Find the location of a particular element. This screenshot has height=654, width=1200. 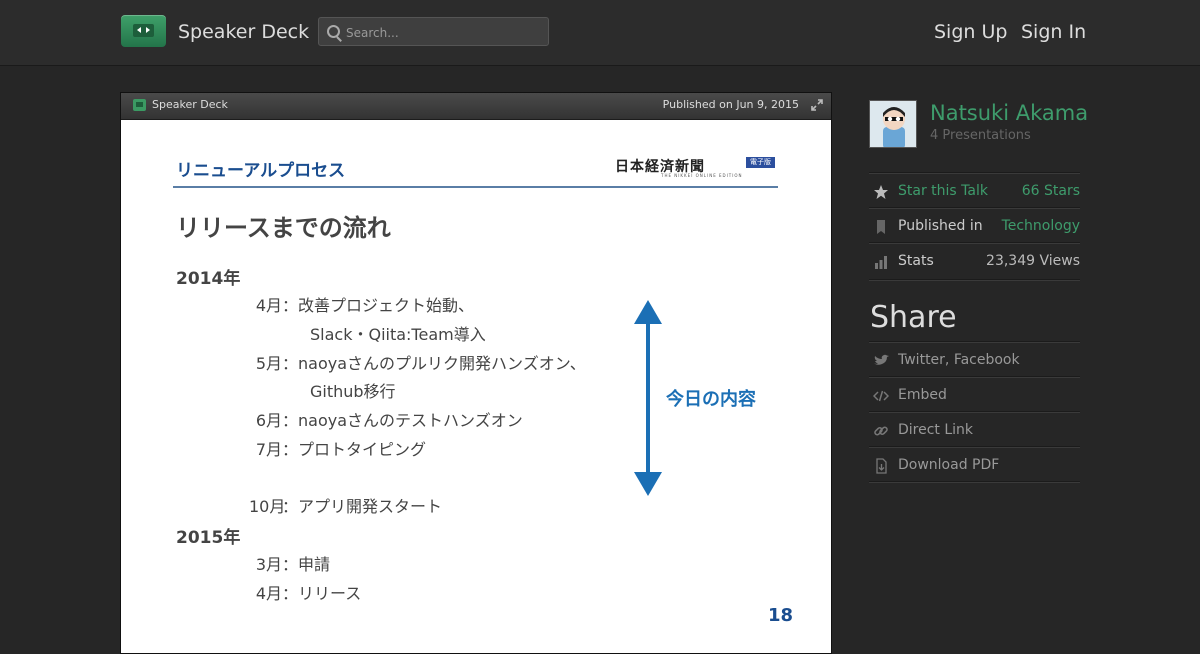

download-pdf-link: Download PDF is located at coordinates (948, 465).